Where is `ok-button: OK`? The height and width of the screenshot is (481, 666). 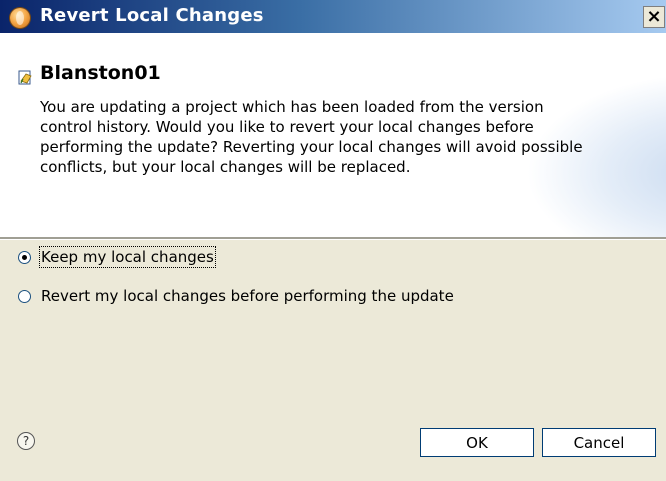 ok-button: OK is located at coordinates (477, 442).